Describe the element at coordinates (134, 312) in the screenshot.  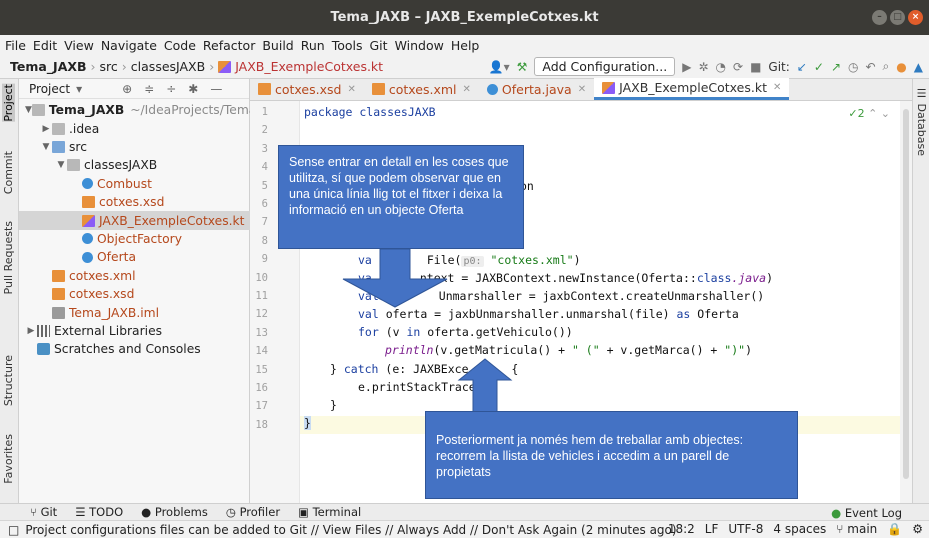
I see `tree-item: Tema_JAXB.iml` at that location.